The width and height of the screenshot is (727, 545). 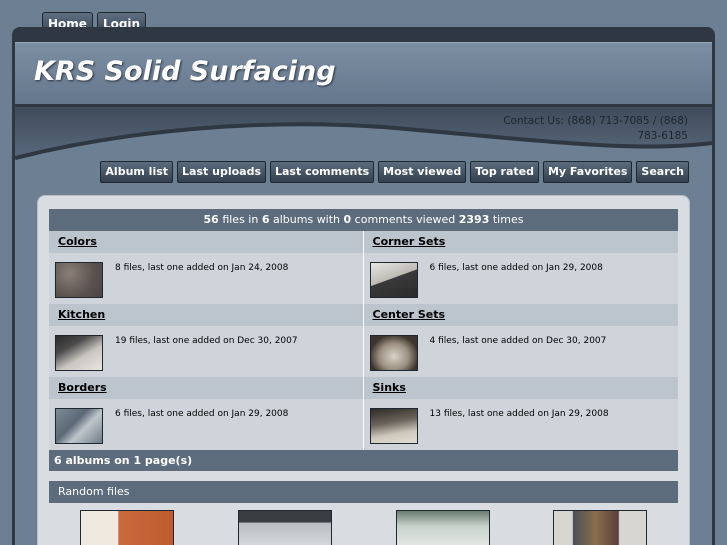 I want to click on random-files-header: Random files, so click(x=363, y=492).